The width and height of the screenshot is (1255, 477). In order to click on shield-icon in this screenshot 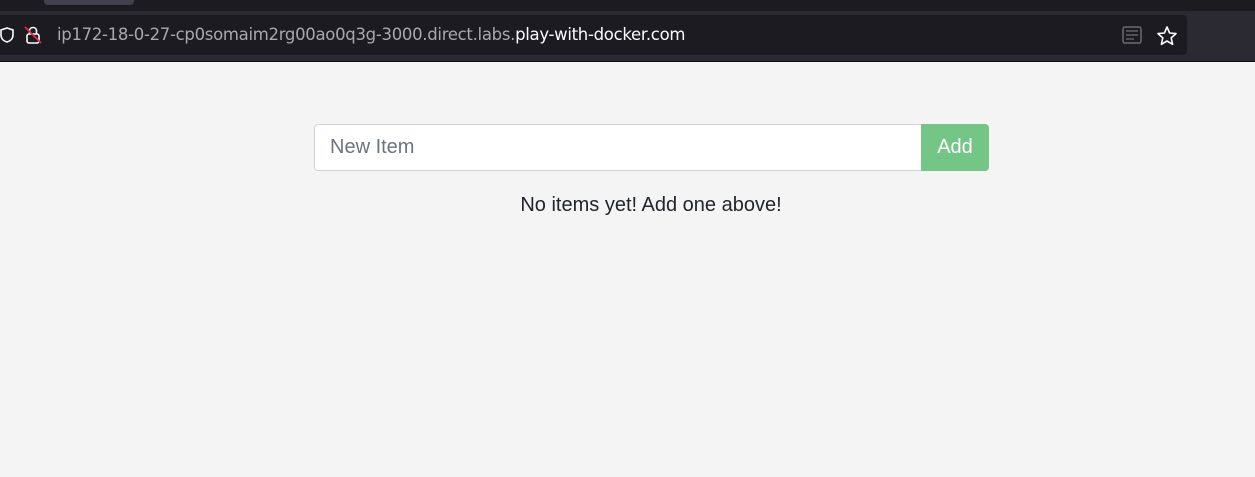, I will do `click(7, 35)`.